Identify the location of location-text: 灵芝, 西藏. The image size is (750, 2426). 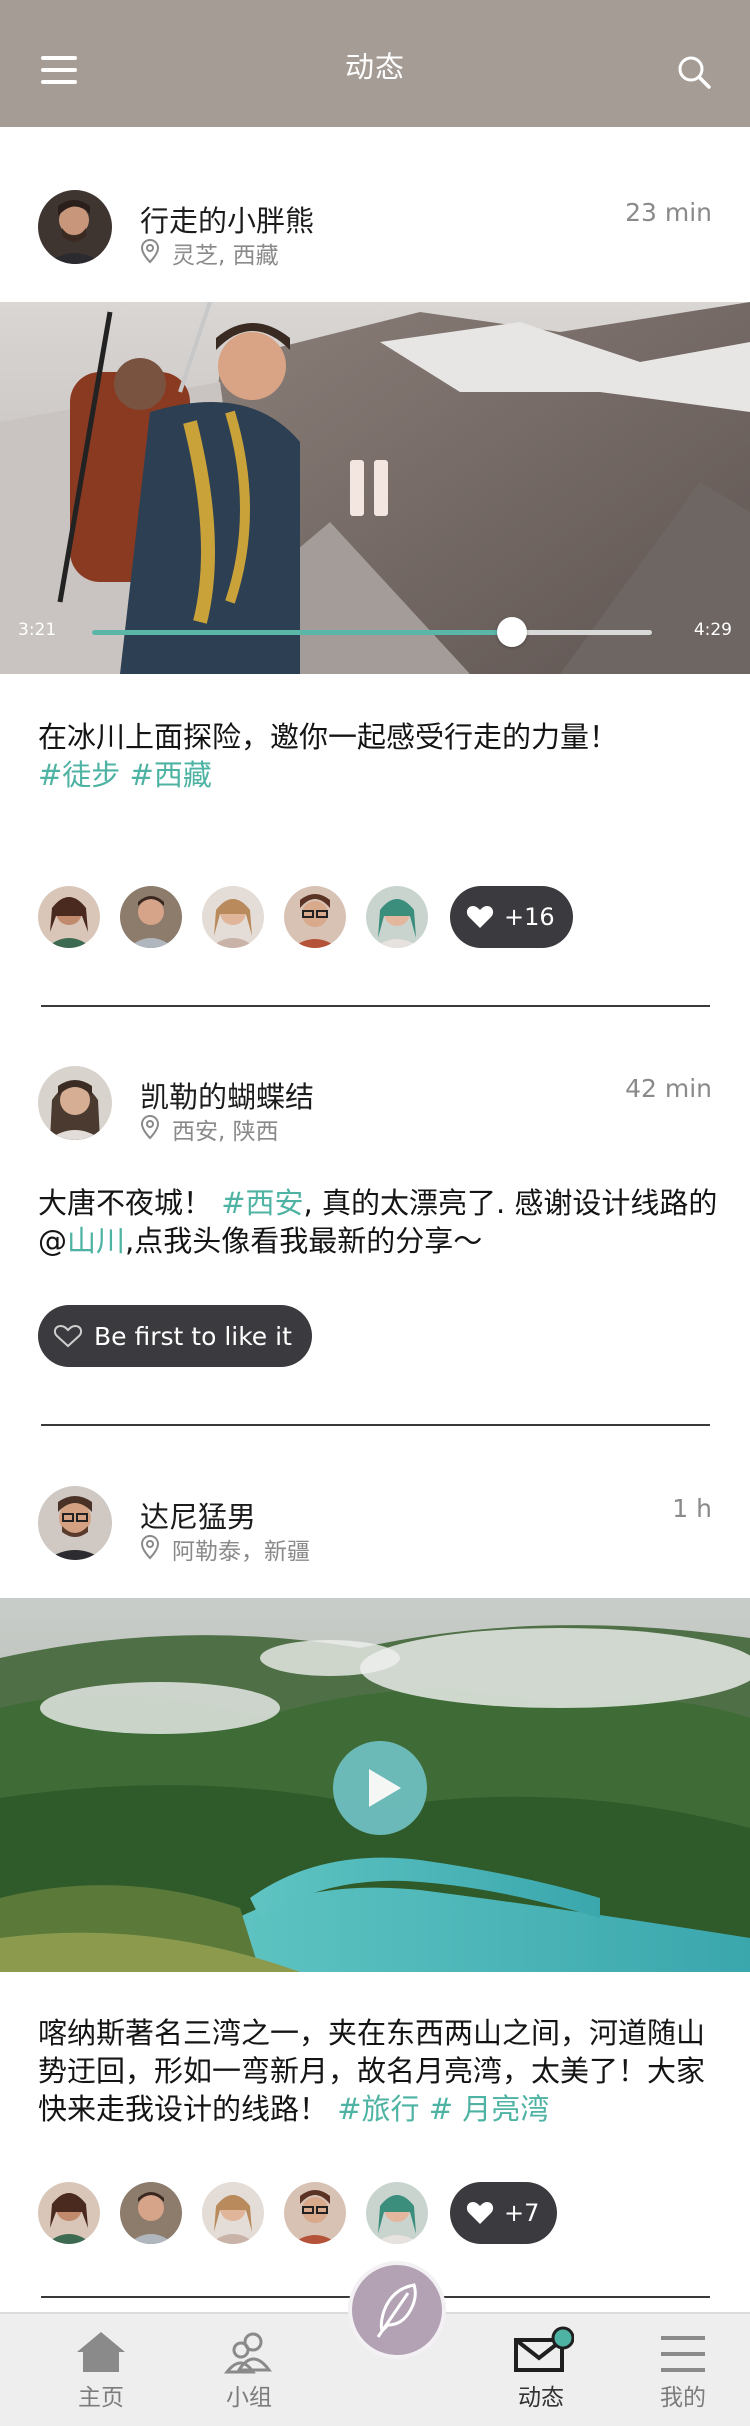
(225, 256).